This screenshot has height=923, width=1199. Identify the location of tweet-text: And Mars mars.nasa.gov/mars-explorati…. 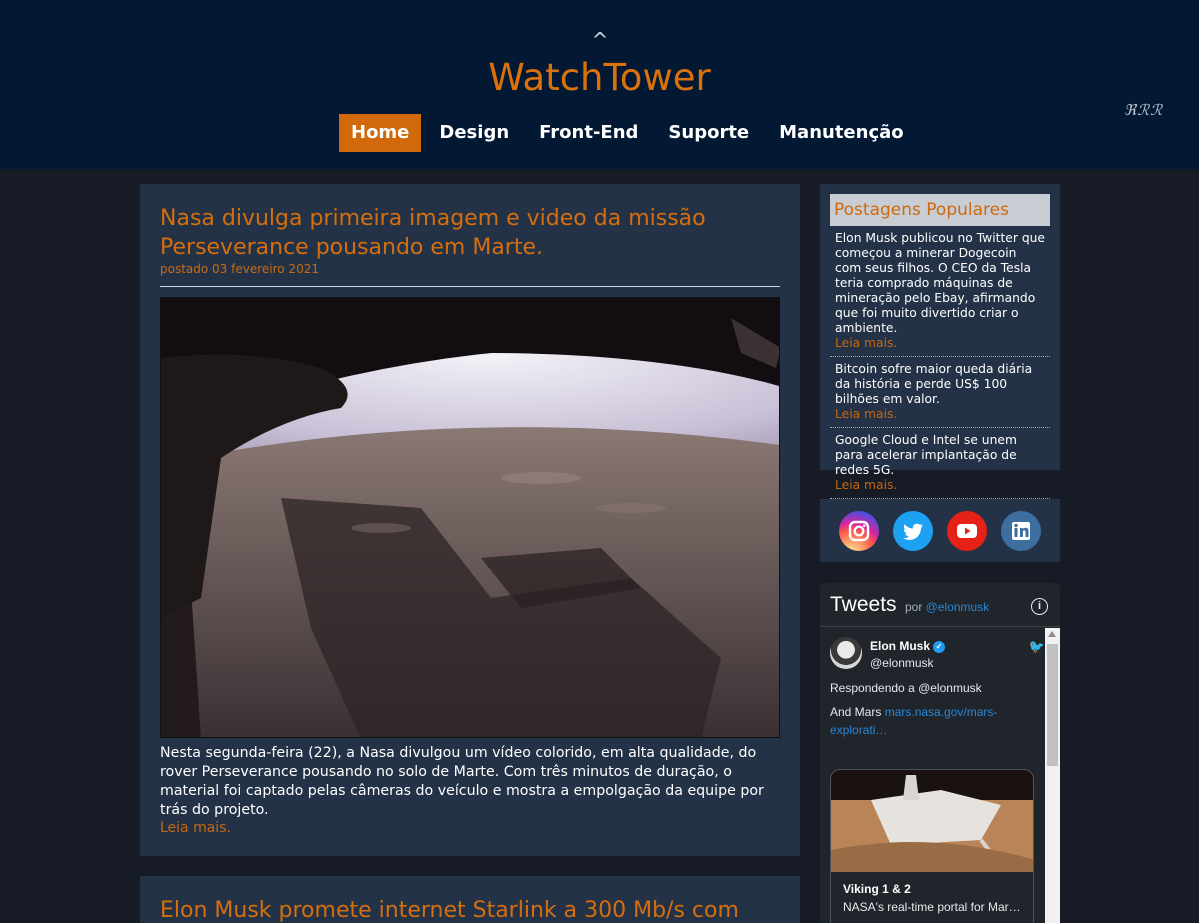
(914, 721).